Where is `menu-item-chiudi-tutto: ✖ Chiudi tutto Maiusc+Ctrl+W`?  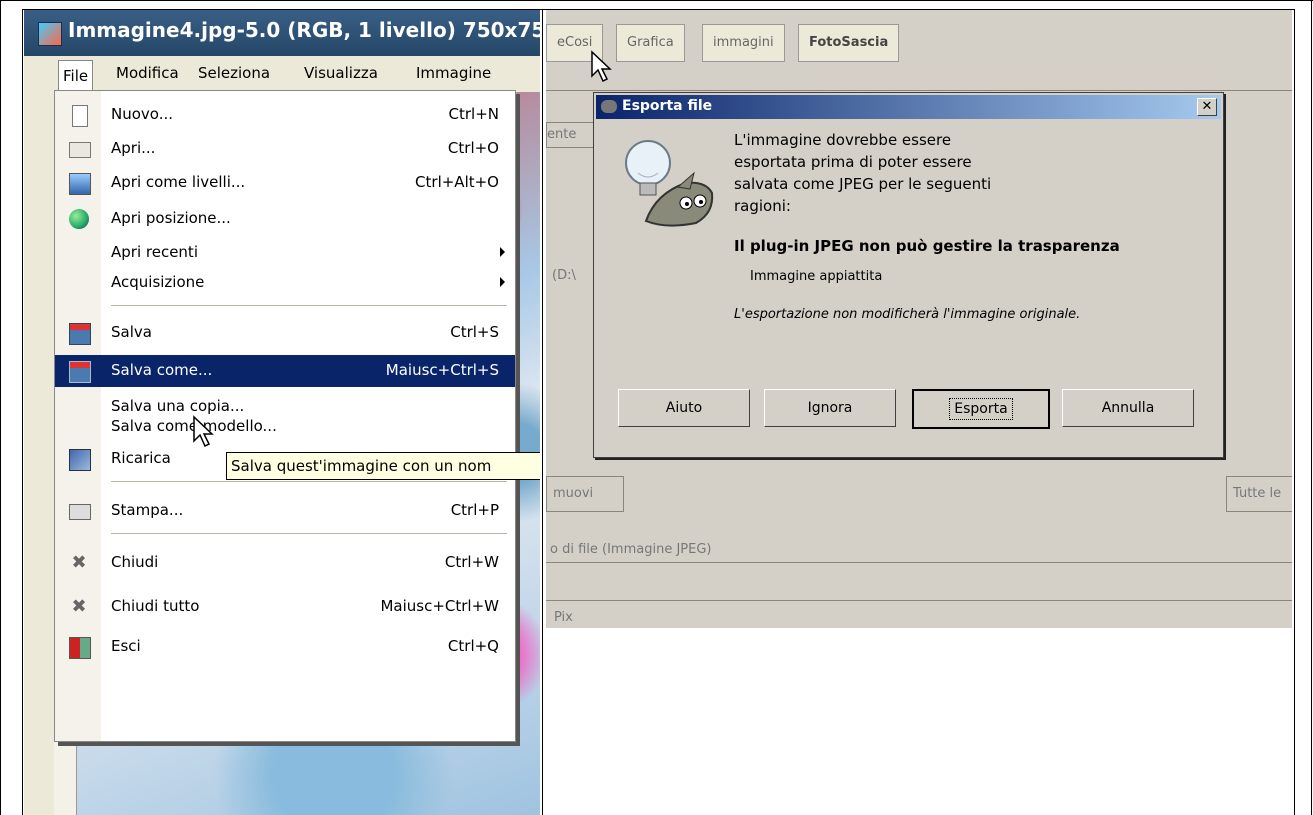
menu-item-chiudi-tutto: ✖ Chiudi tutto Maiusc+Ctrl+W is located at coordinates (285, 607).